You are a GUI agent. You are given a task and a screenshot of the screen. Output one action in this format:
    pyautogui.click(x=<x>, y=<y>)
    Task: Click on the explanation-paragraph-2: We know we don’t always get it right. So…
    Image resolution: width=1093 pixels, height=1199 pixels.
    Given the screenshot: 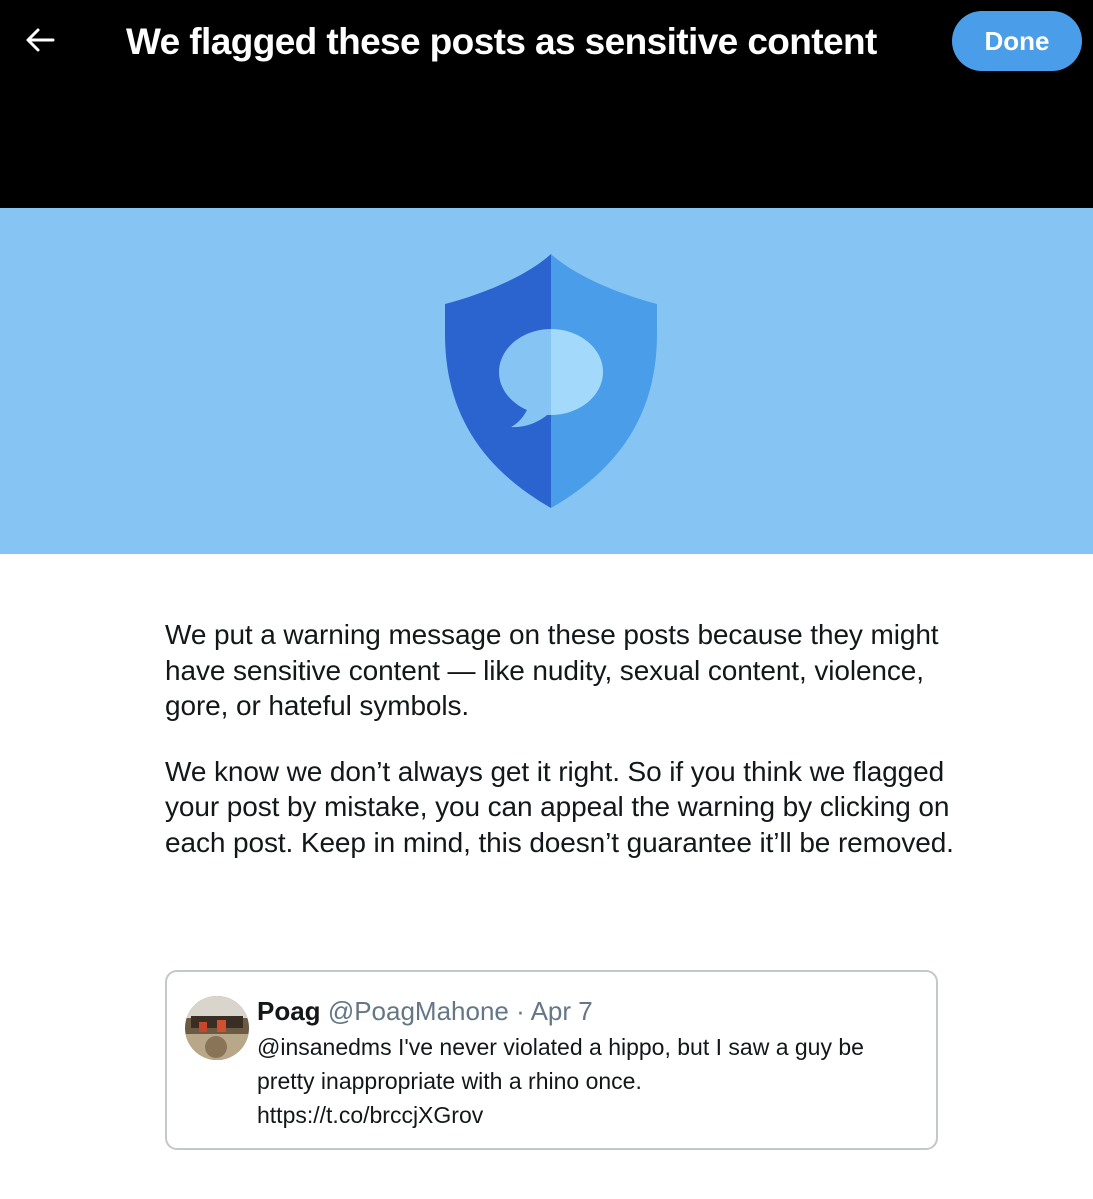 What is the action you would take?
    pyautogui.click(x=559, y=806)
    